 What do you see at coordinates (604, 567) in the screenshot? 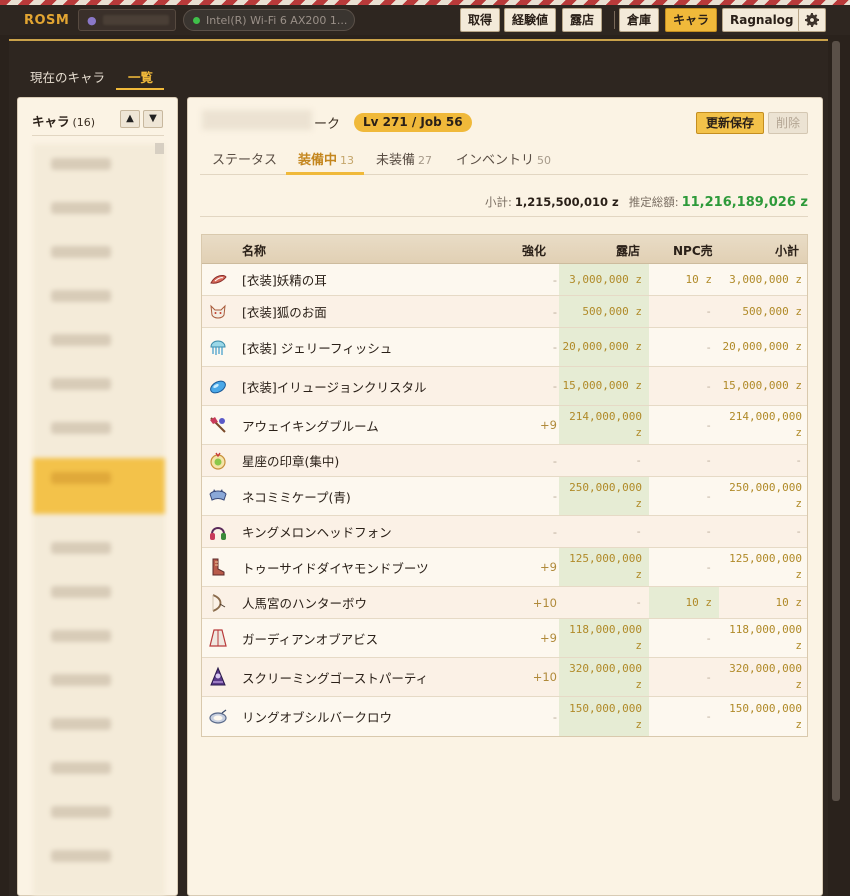
I see `item-shop-price: 125,000,000 z` at bounding box center [604, 567].